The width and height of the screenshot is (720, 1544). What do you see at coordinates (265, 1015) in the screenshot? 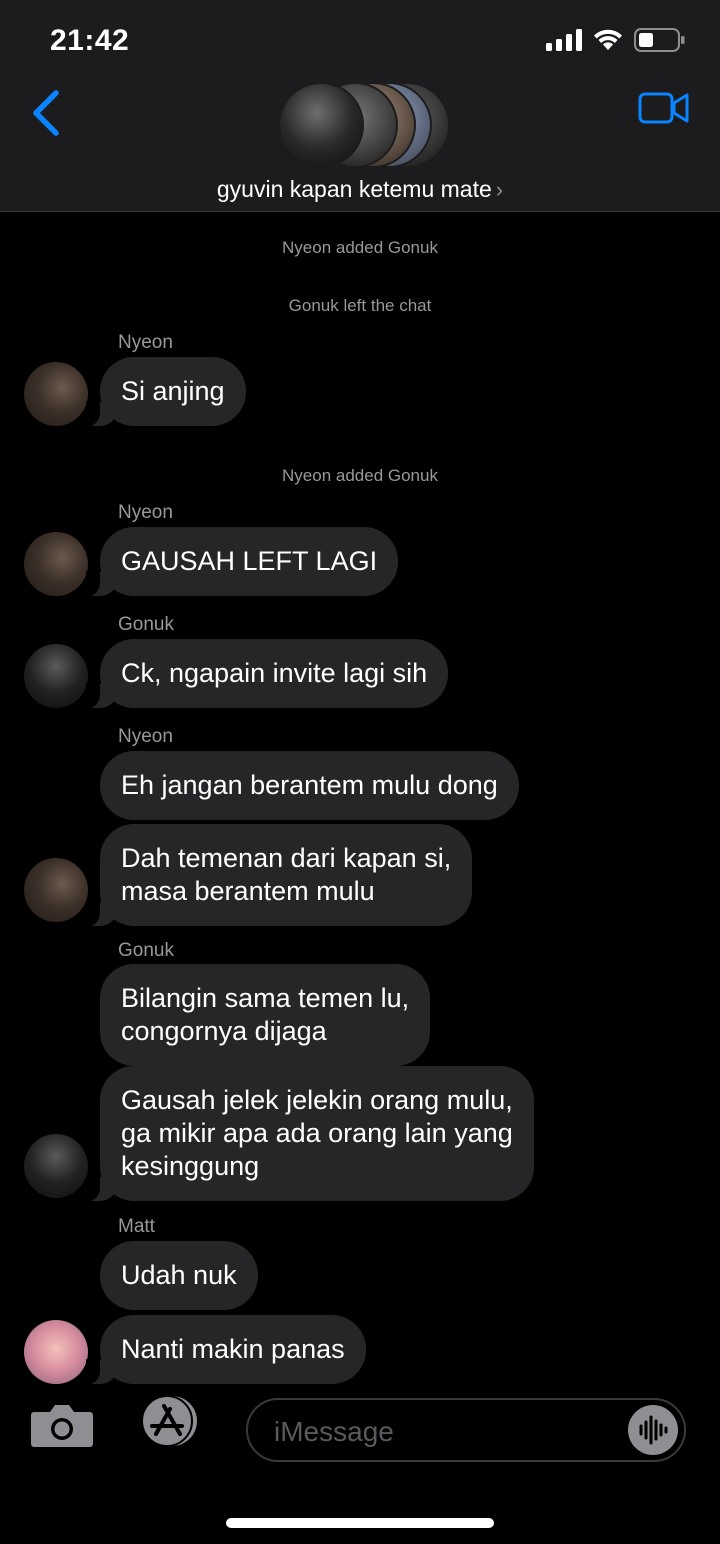
I see `message-bubble: Bilangin sama temen lu, congornya dijaga` at bounding box center [265, 1015].